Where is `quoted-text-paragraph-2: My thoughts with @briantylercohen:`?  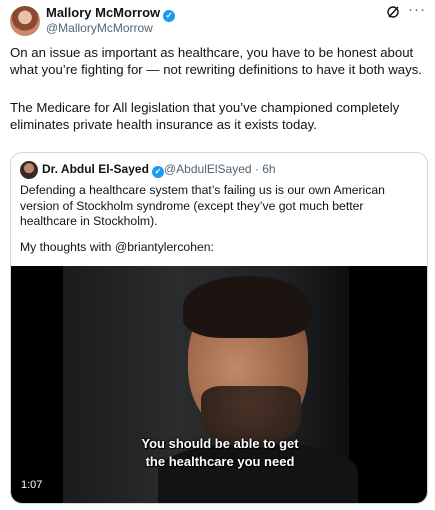 quoted-text-paragraph-2: My thoughts with @briantylercohen: is located at coordinates (117, 247).